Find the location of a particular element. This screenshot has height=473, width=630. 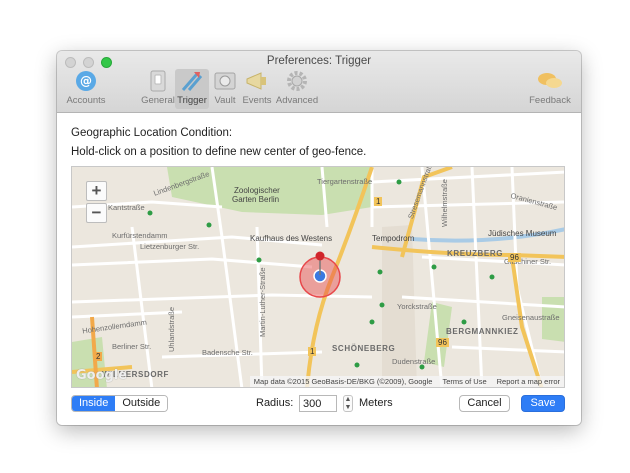

toolbar-advanced-label: Advanced is located at coordinates (297, 100).